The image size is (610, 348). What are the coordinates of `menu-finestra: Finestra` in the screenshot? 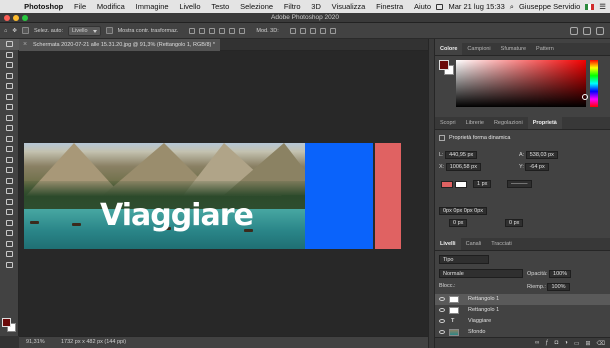 It's located at (390, 6).